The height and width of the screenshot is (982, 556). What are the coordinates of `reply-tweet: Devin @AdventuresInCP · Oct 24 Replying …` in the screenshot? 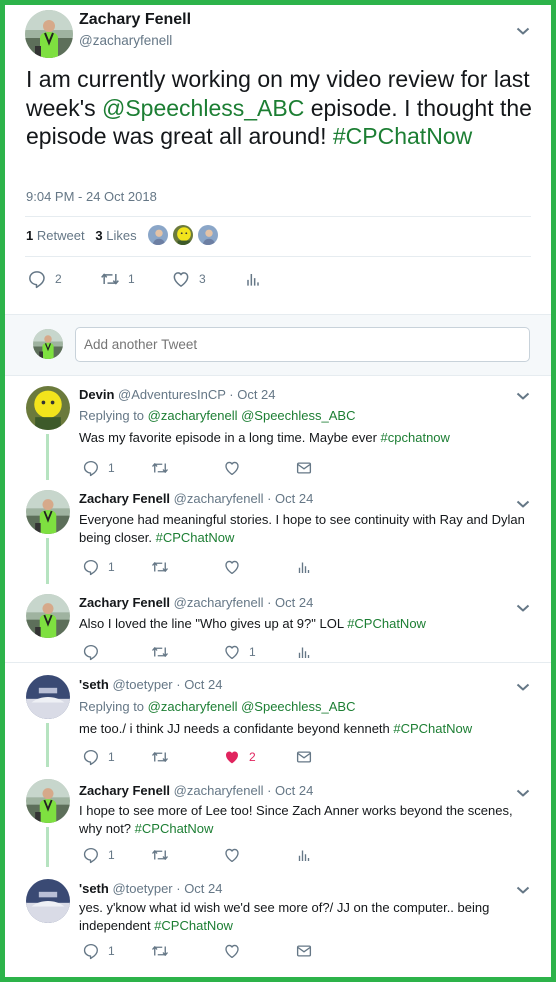 It's located at (278, 428).